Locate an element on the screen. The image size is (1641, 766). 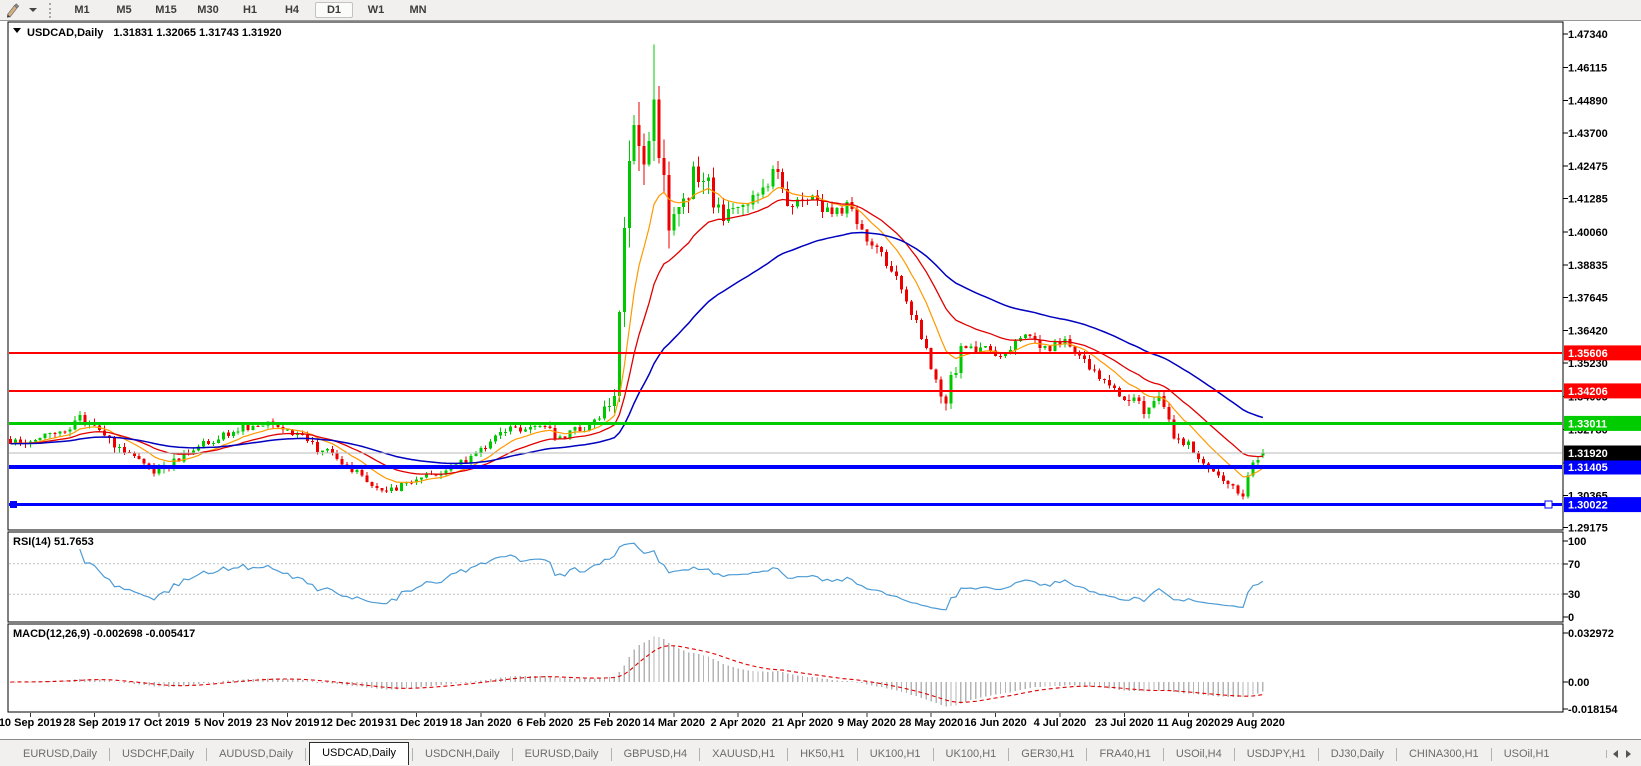
rsi-scale-label: 70 is located at coordinates (1574, 565).